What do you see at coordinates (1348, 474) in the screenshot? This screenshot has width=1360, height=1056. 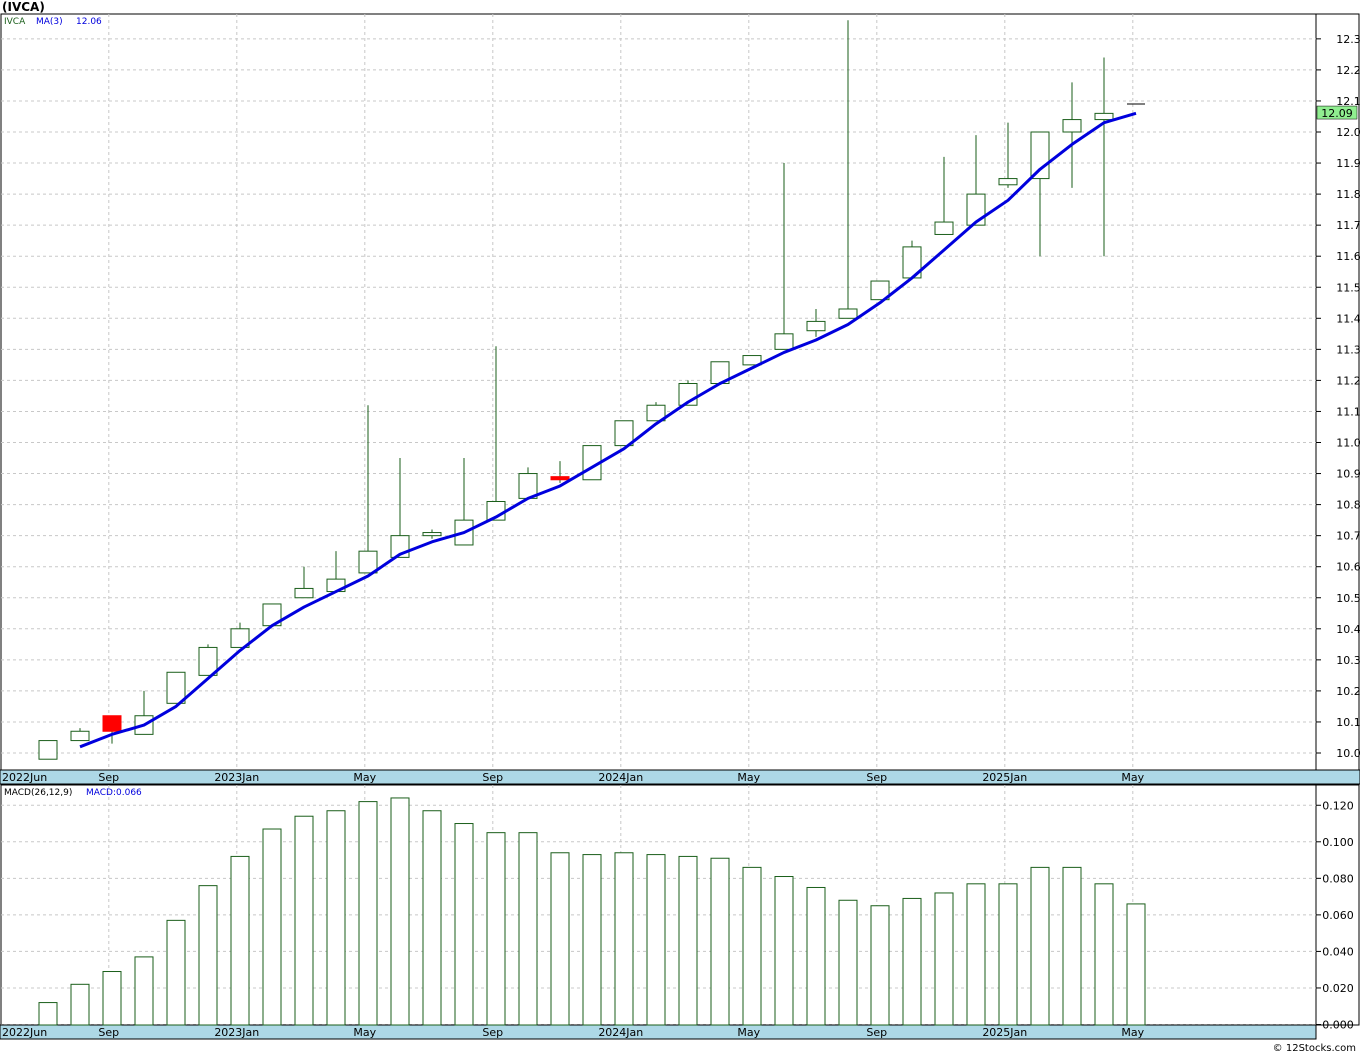 I see `price-y-tick-label: 10.90` at bounding box center [1348, 474].